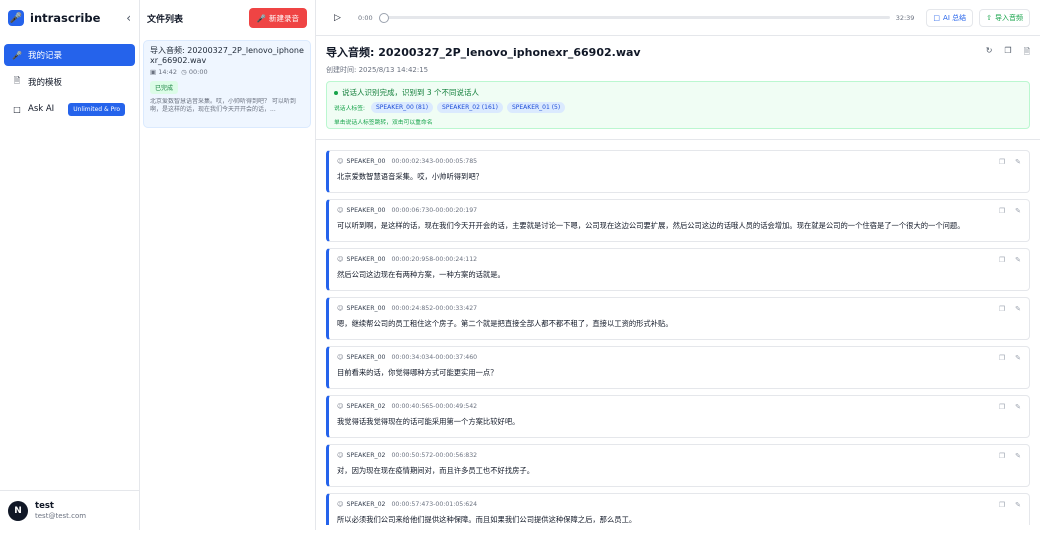 Image resolution: width=1050 pixels, height=556 pixels. Describe the element at coordinates (342, 18) in the screenshot. I see `play-icon: ▷` at that location.